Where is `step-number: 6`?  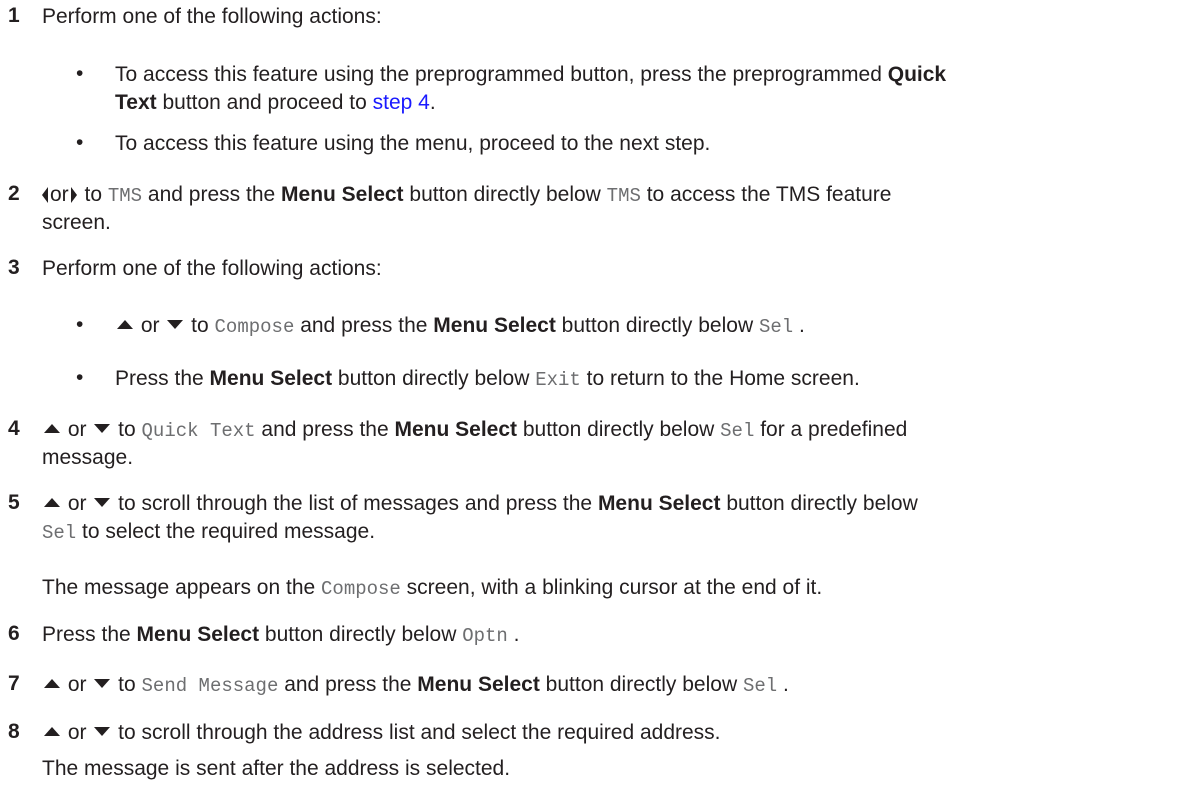
step-number: 6 is located at coordinates (14, 633).